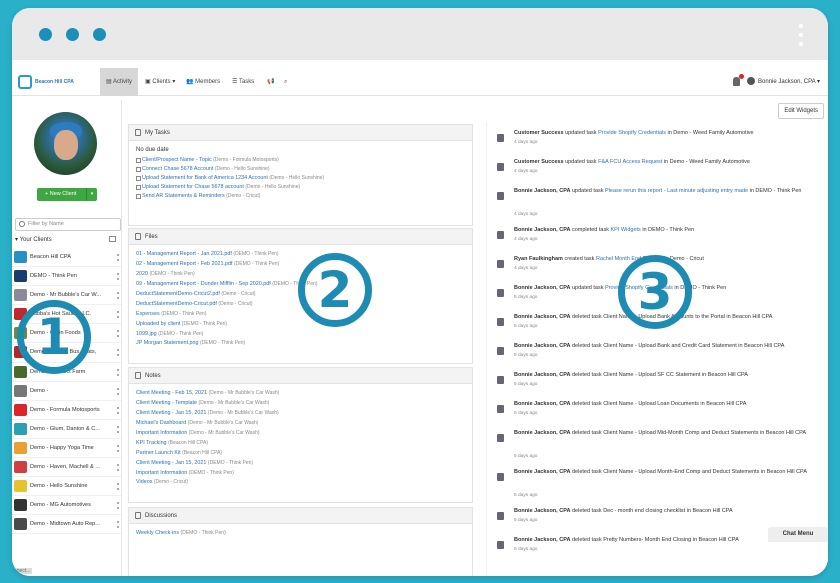 This screenshot has height=583, width=840. What do you see at coordinates (148, 314) in the screenshot?
I see `file-item-title: Expenses` at bounding box center [148, 314].